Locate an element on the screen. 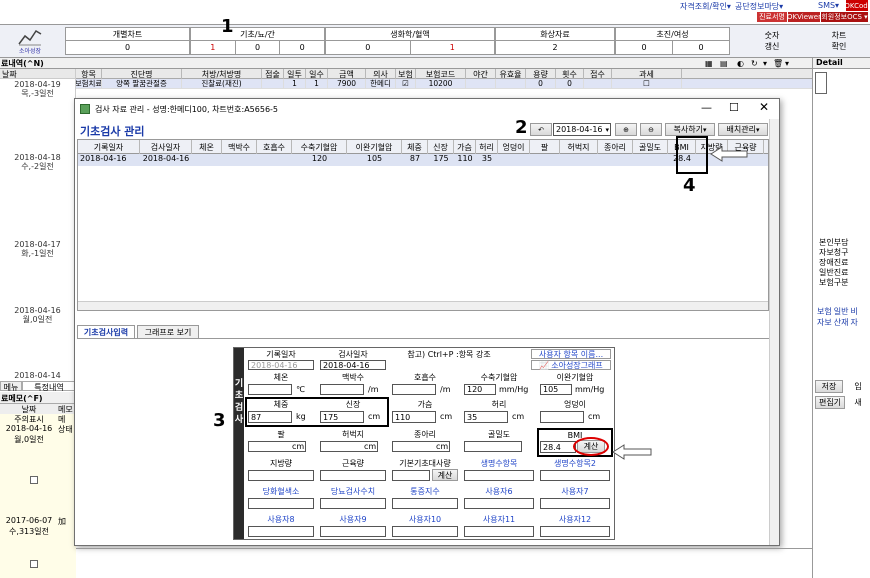 The height and width of the screenshot is (578, 870). hba1c-field is located at coordinates (281, 503).